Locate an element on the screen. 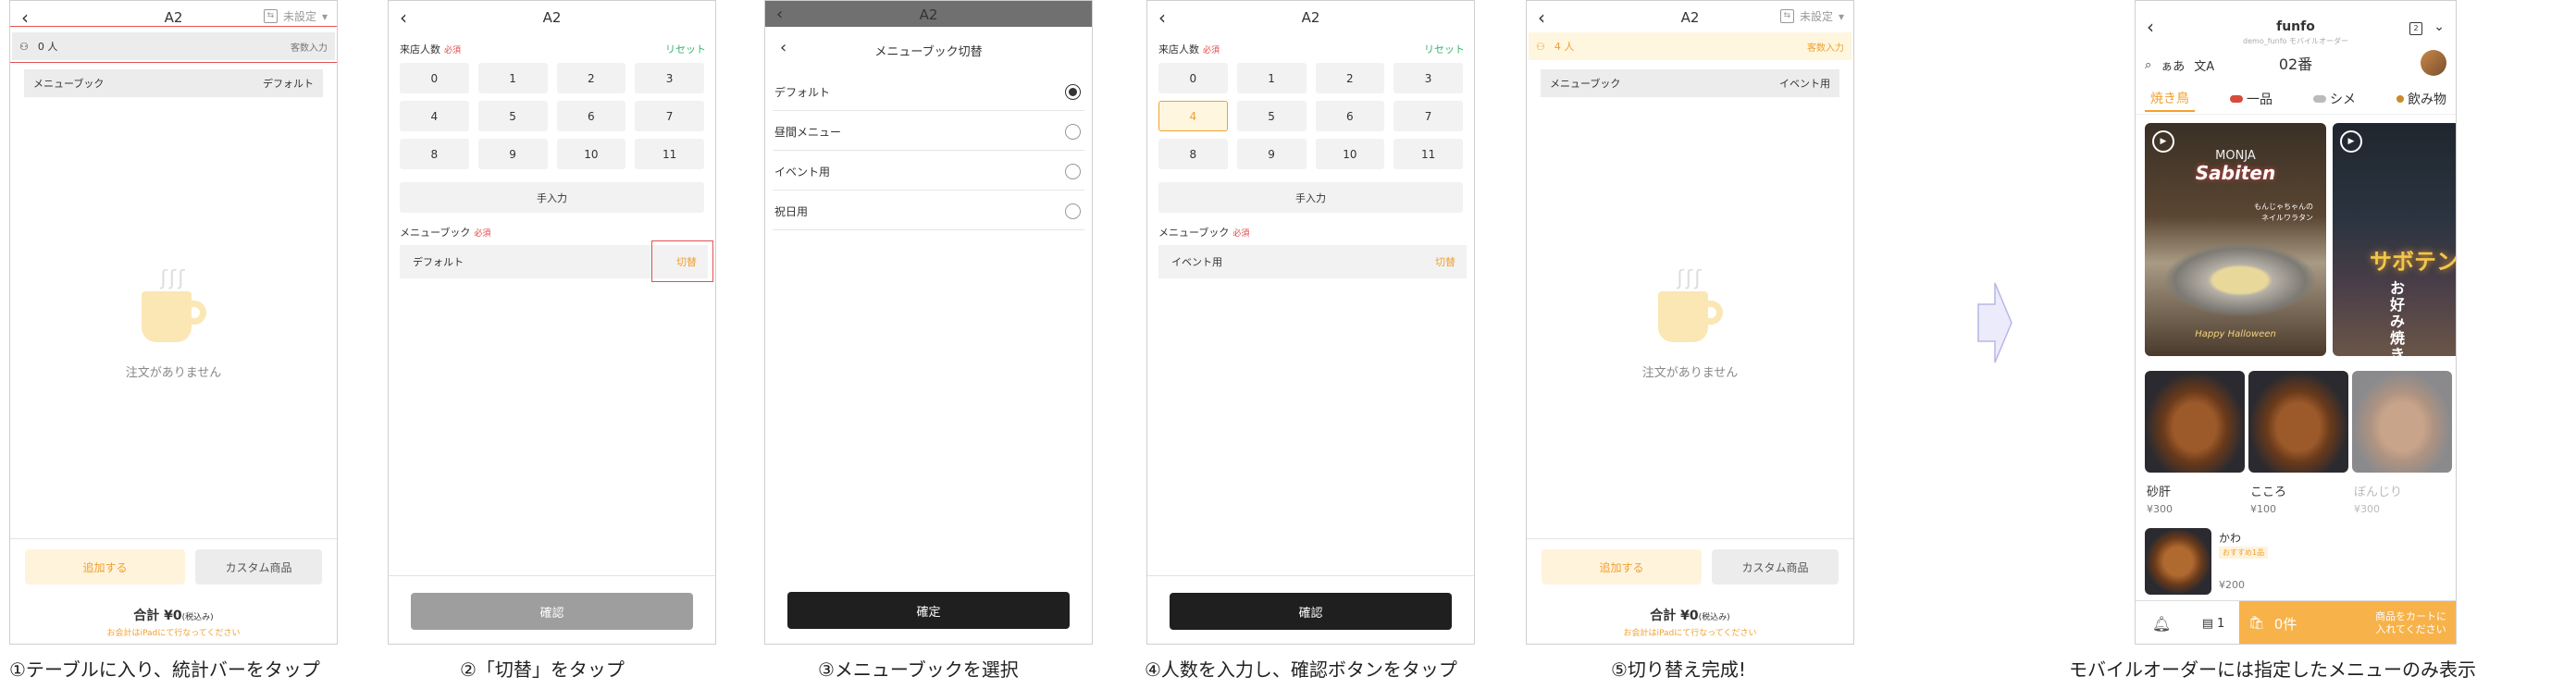 The width and height of the screenshot is (2576, 689). tab-drinks: 飲み物 is located at coordinates (2422, 99).